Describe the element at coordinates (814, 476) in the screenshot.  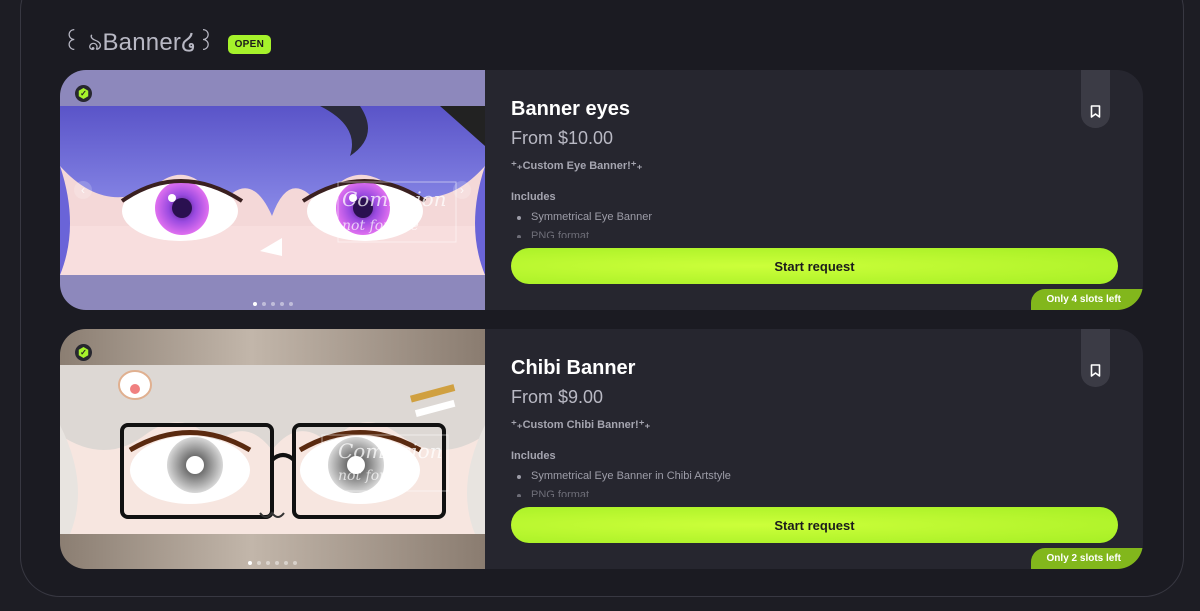
I see `includes-item: Symmetrical Eye Banner in Chibi Artstyle` at that location.